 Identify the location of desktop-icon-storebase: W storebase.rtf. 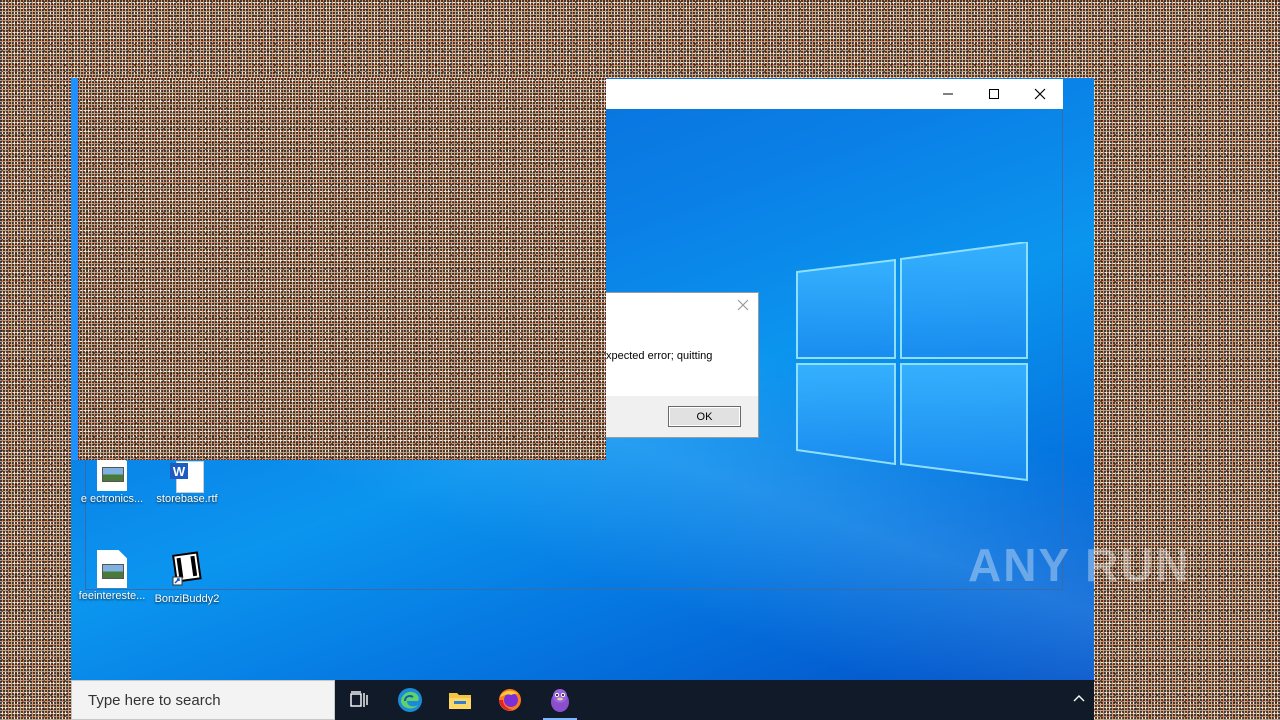
(187, 479).